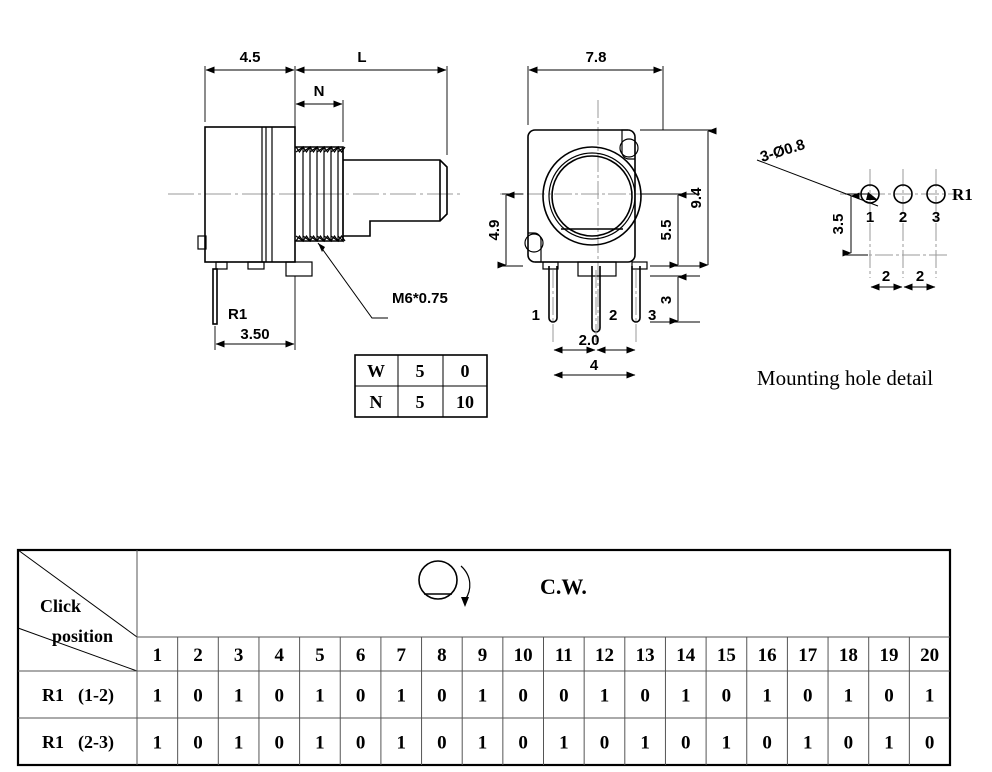 The height and width of the screenshot is (772, 992). What do you see at coordinates (628, 144) in the screenshot?
I see `front-view-ear-top-right` at bounding box center [628, 144].